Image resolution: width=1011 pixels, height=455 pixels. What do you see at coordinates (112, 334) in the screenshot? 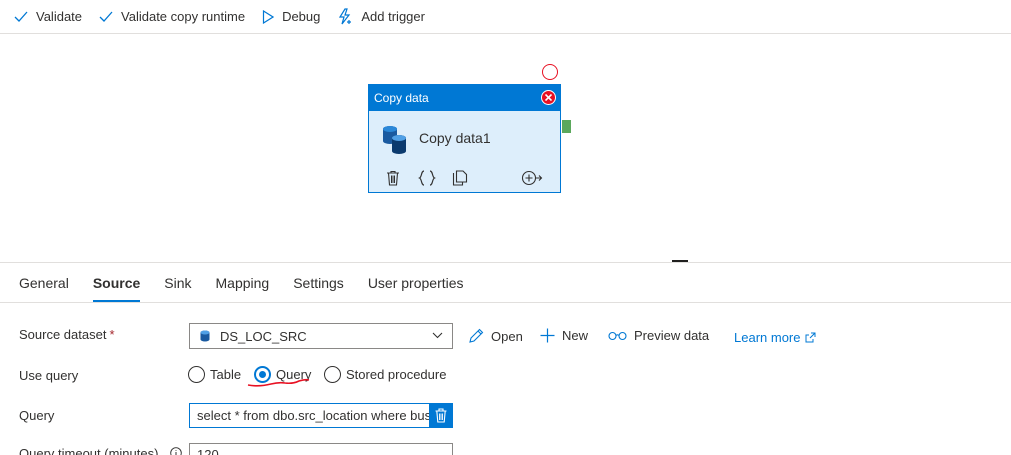
I see `required-marker: *` at bounding box center [112, 334].